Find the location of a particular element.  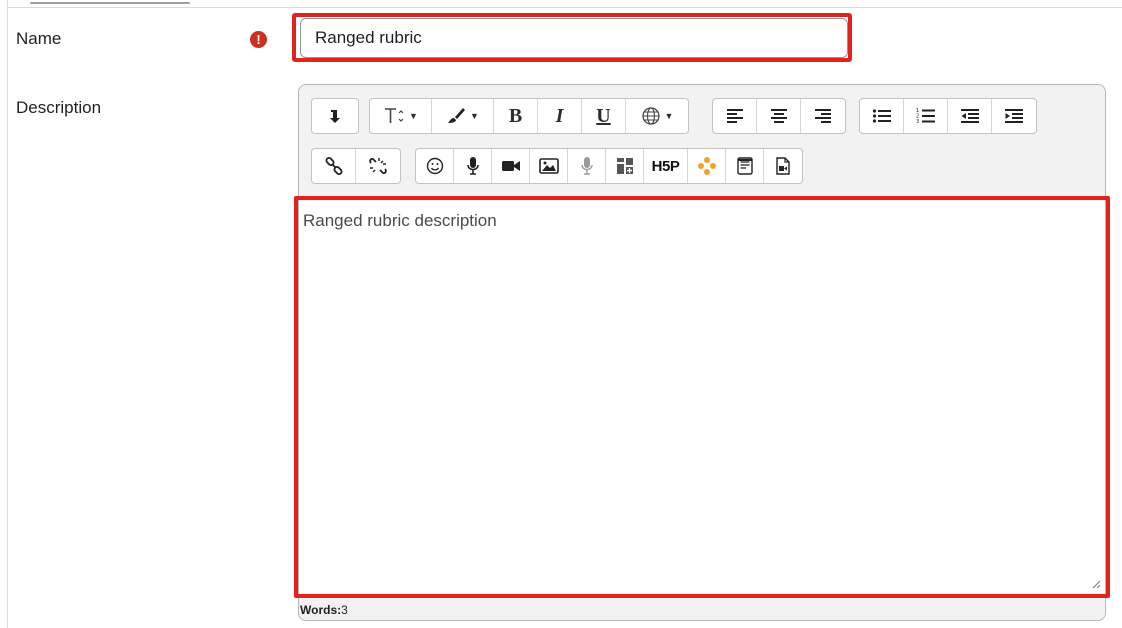

outdent-button is located at coordinates (970, 116).